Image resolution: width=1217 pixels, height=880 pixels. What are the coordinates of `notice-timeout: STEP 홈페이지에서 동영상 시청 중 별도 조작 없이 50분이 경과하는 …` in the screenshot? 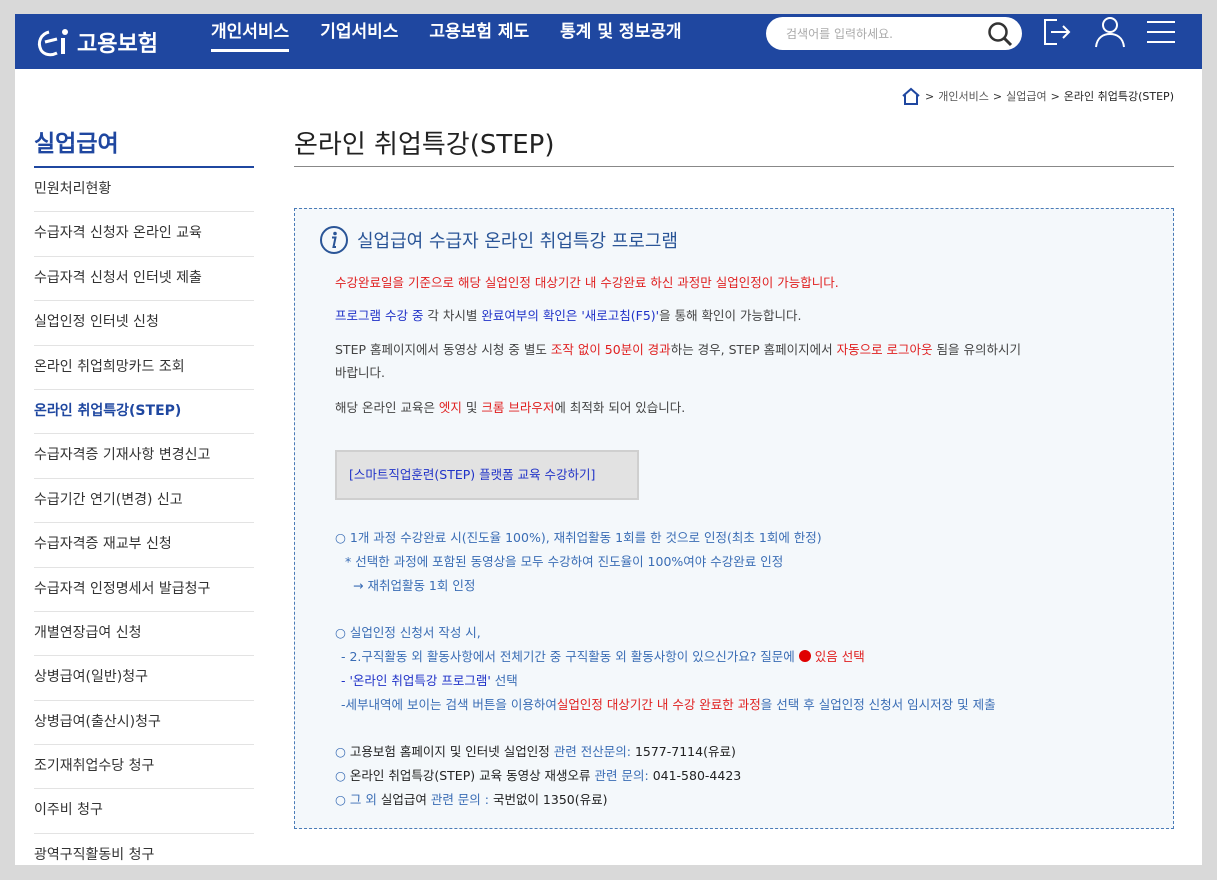 It's located at (678, 348).